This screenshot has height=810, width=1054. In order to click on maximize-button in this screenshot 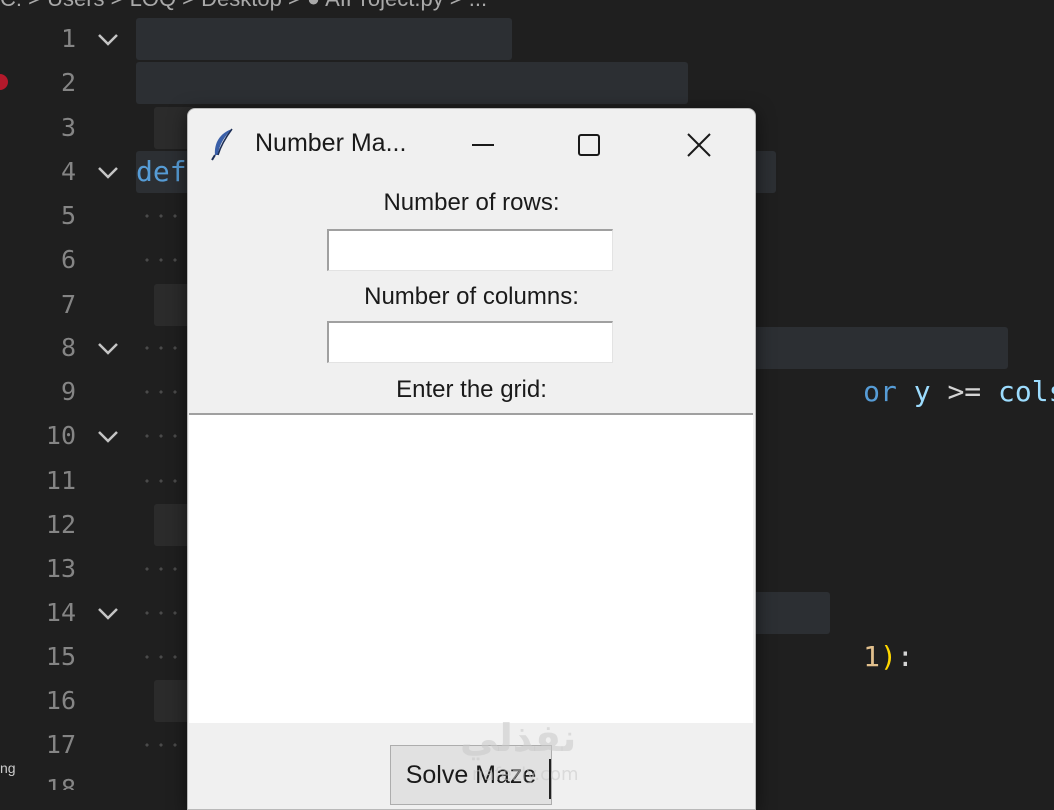, I will do `click(589, 145)`.